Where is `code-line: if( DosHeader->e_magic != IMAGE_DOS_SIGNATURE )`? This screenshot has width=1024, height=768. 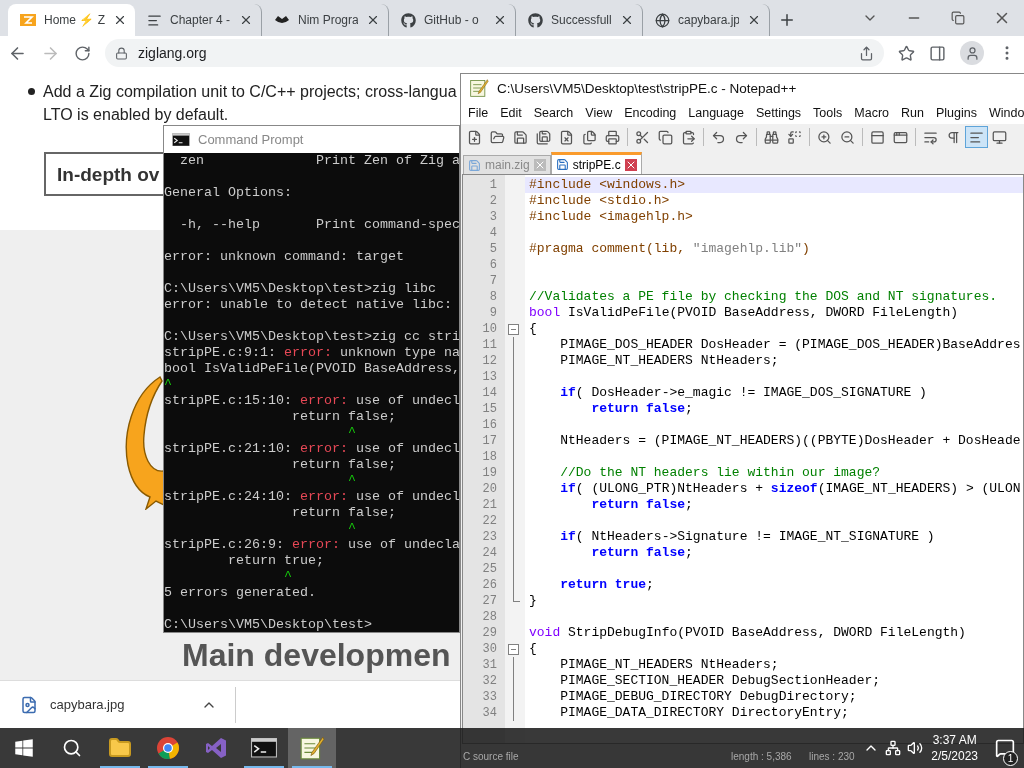 code-line: if( DosHeader->e_magic != IMAGE_DOS_SIGNATURE ) is located at coordinates (743, 393).